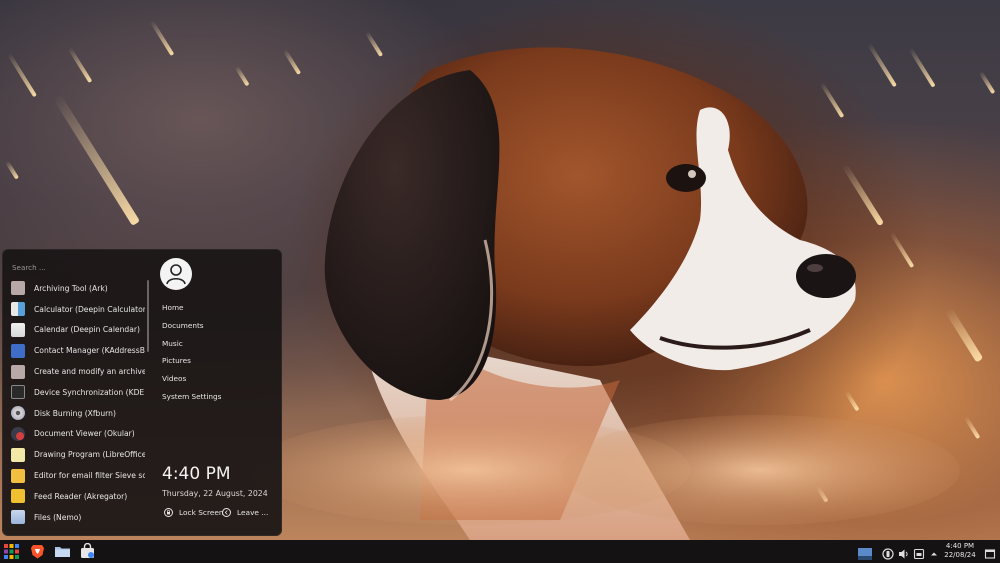 This screenshot has width=1000, height=563. I want to click on app-item-calendar: Calendar (Deepin Calendar), so click(78, 330).